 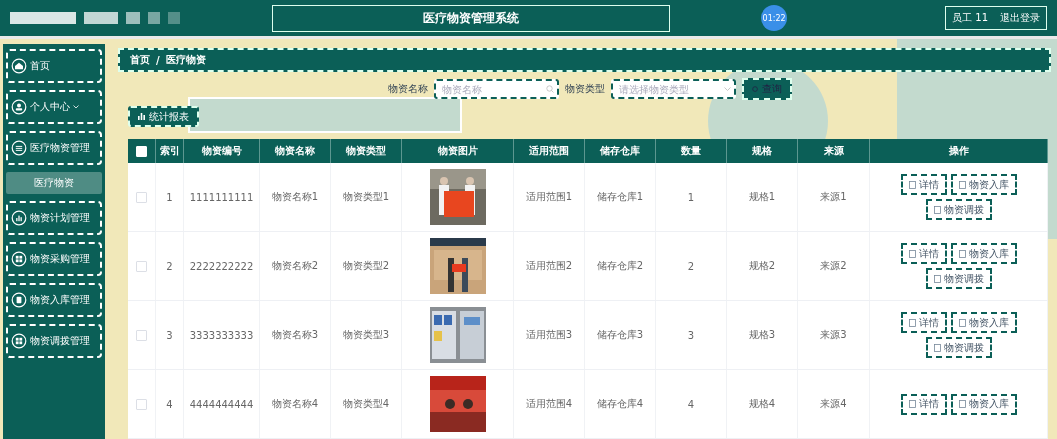 What do you see at coordinates (970, 18) in the screenshot?
I see `user-name: 员工 11` at bounding box center [970, 18].